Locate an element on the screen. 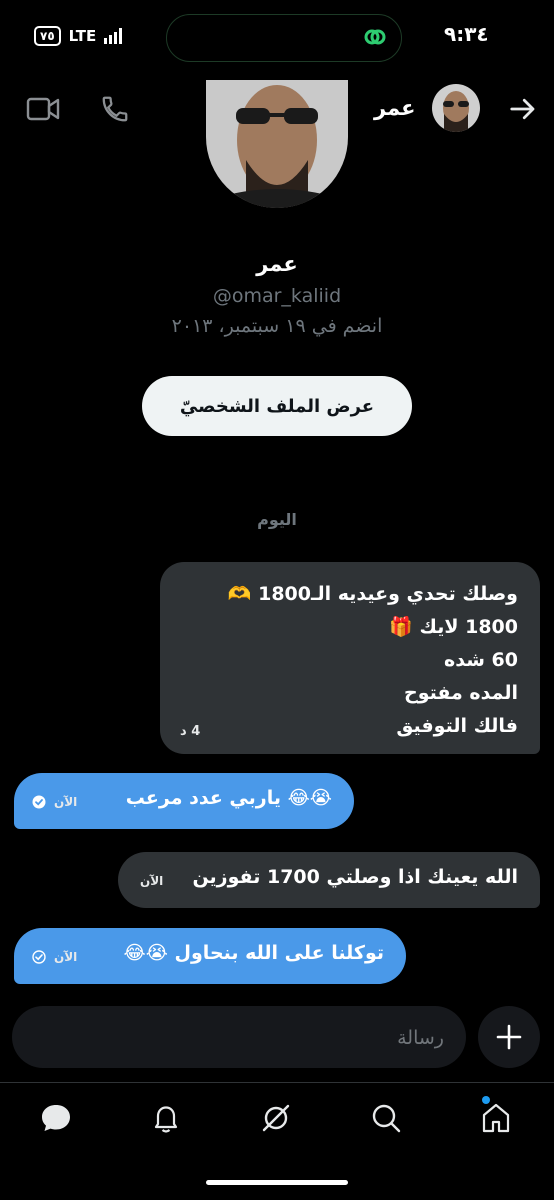  signal-icon is located at coordinates (113, 36).